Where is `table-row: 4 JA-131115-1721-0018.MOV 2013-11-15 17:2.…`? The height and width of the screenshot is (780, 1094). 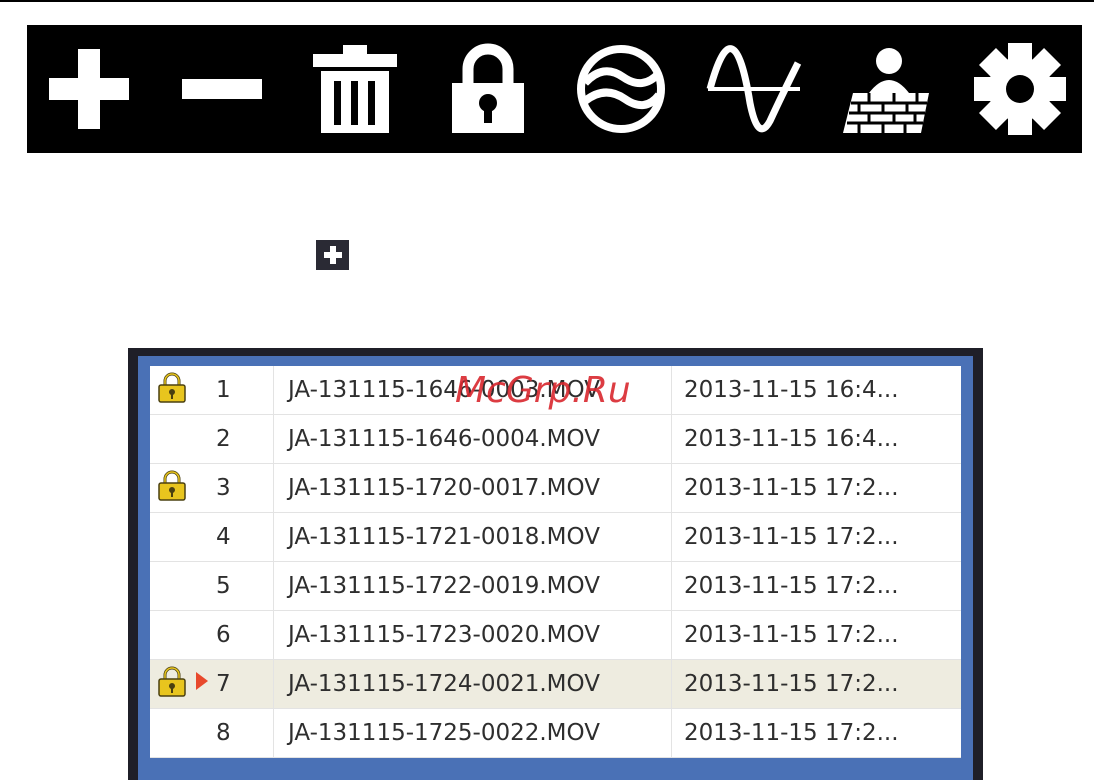
table-row: 4 JA-131115-1721-0018.MOV 2013-11-15 17:2.… is located at coordinates (555, 537).